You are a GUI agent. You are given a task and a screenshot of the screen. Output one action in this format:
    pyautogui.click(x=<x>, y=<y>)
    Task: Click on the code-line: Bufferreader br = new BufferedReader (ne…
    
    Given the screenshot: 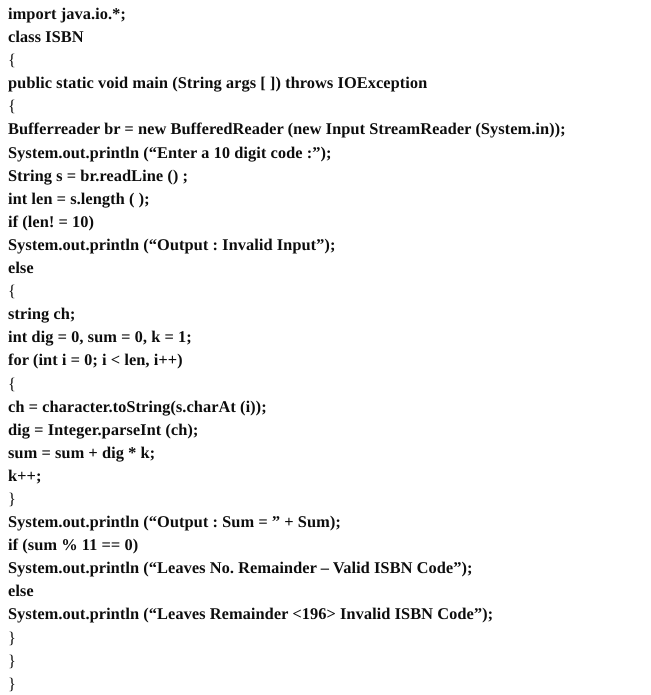 What is the action you would take?
    pyautogui.click(x=287, y=129)
    